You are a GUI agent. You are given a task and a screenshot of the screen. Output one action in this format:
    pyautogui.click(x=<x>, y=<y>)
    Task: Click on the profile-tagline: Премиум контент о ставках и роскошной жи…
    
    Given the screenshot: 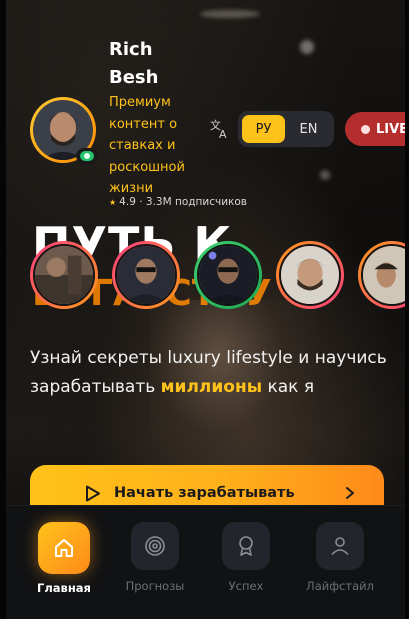 What is the action you would take?
    pyautogui.click(x=147, y=145)
    